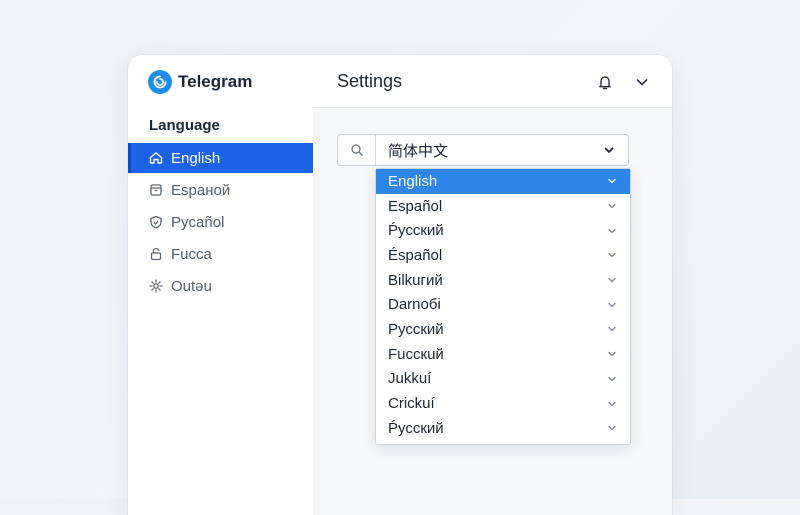 The height and width of the screenshot is (515, 800). I want to click on lock-icon, so click(156, 254).